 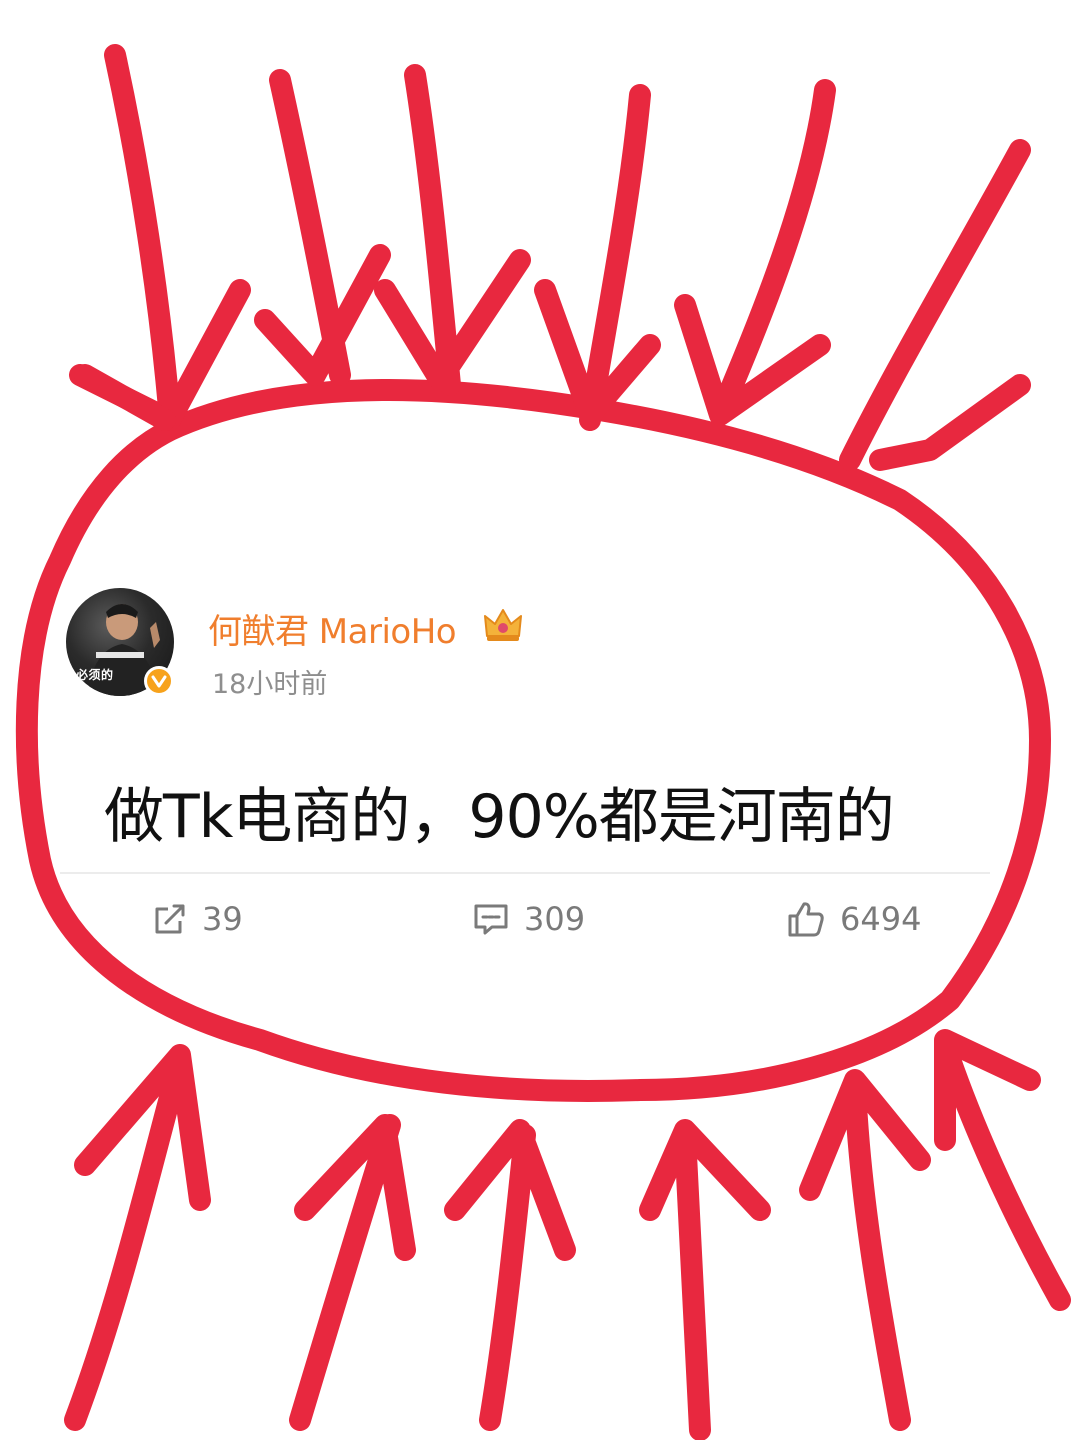 I want to click on like-count: 6494, so click(x=881, y=919).